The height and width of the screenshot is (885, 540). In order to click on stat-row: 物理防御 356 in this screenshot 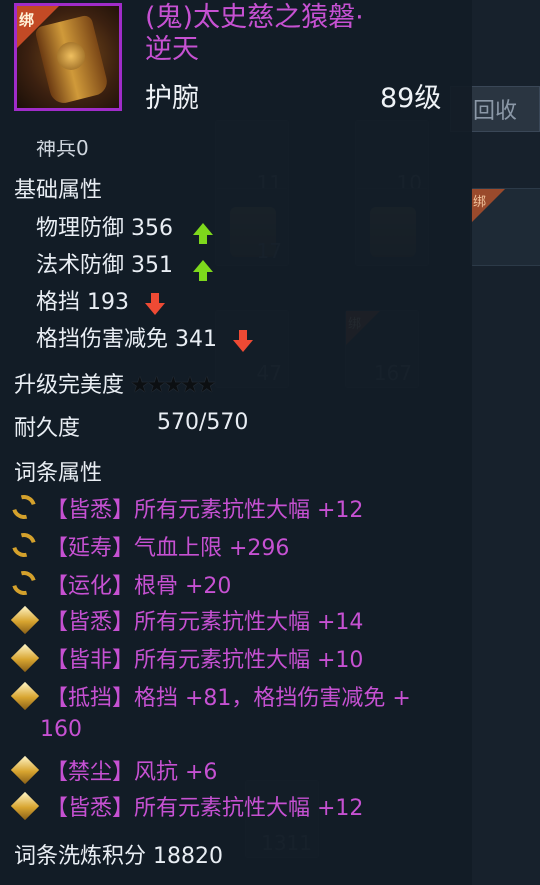, I will do `click(124, 227)`.